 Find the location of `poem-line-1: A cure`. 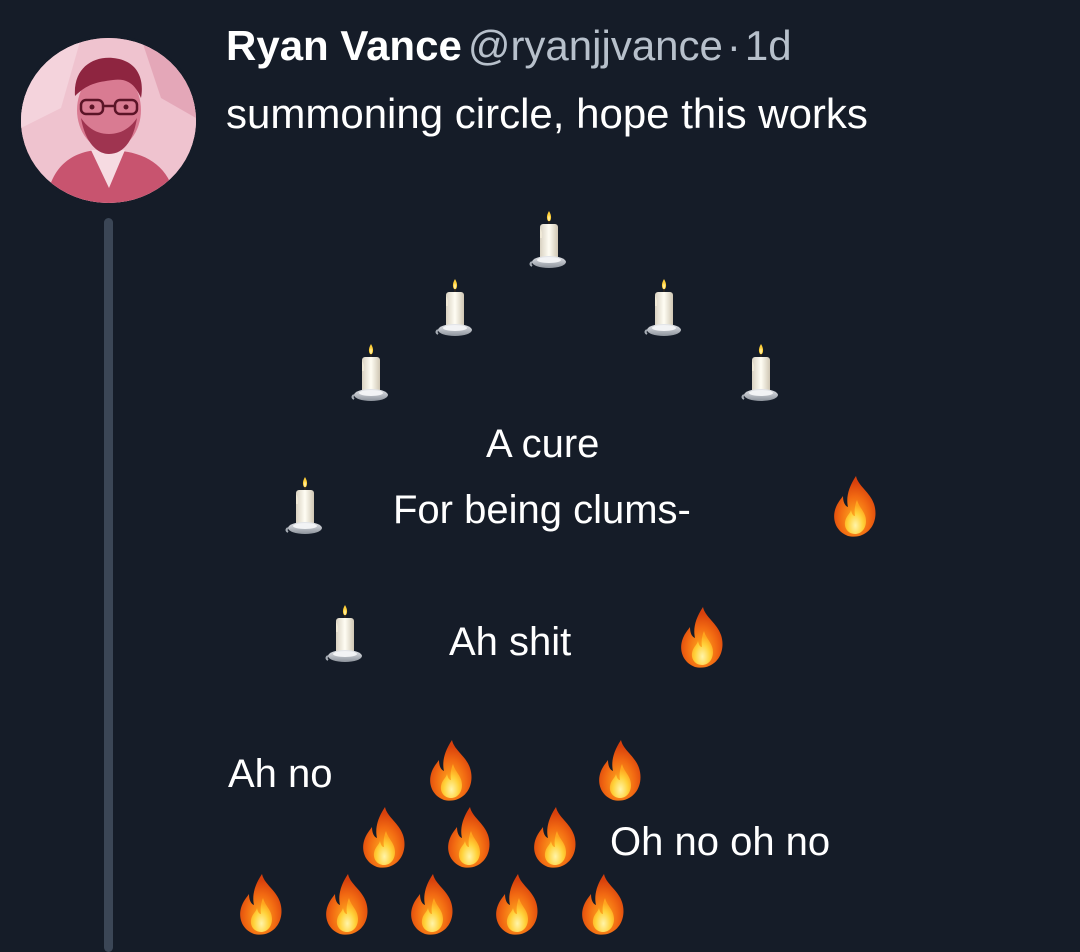

poem-line-1: A cure is located at coordinates (543, 444).